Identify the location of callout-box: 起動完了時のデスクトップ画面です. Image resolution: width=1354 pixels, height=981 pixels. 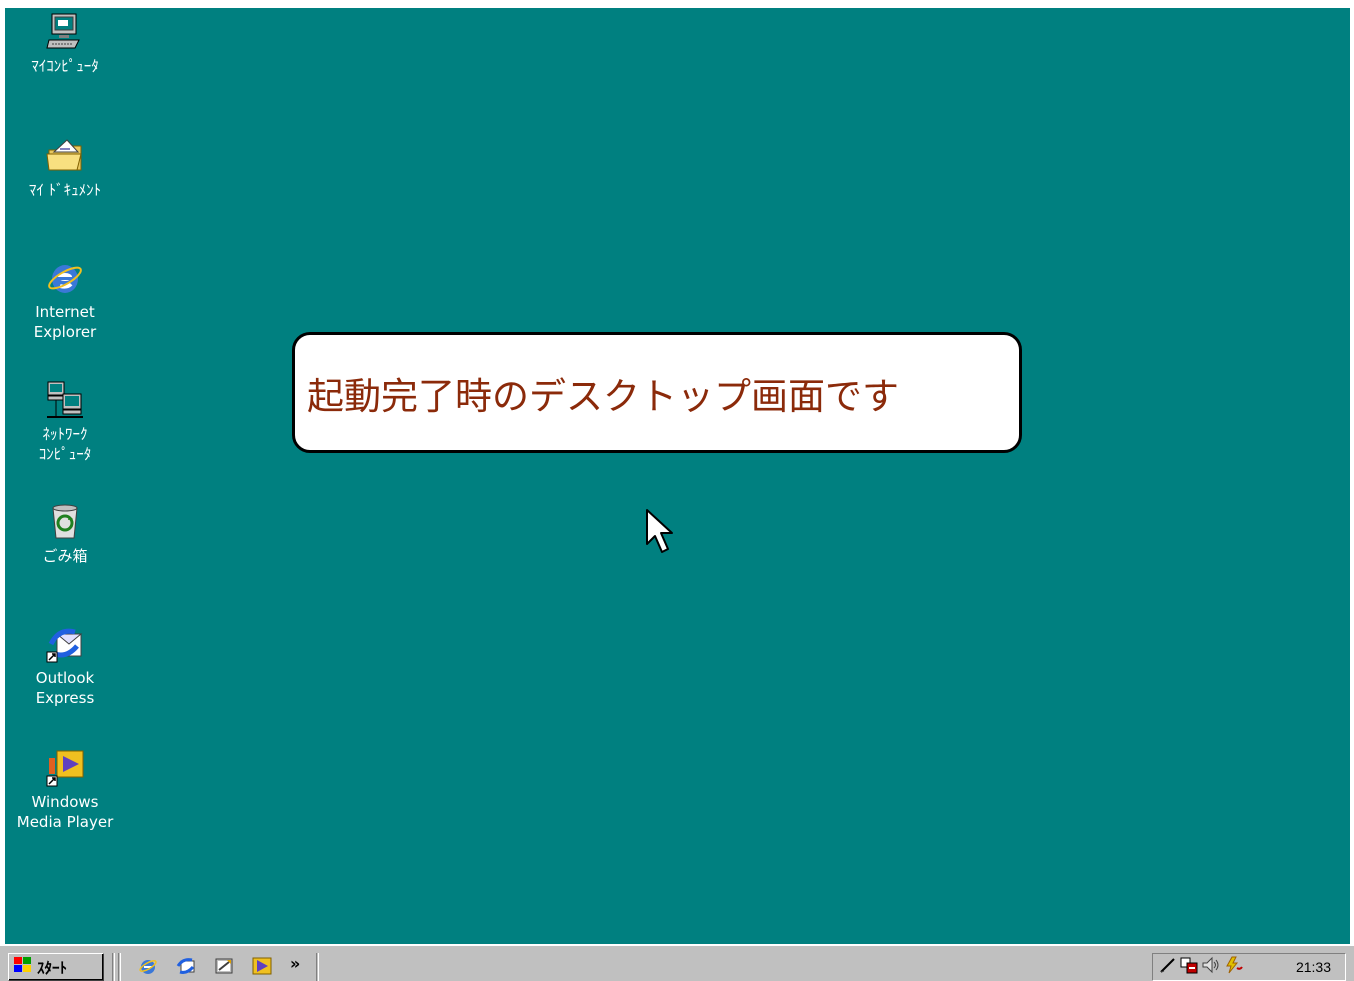
(657, 392).